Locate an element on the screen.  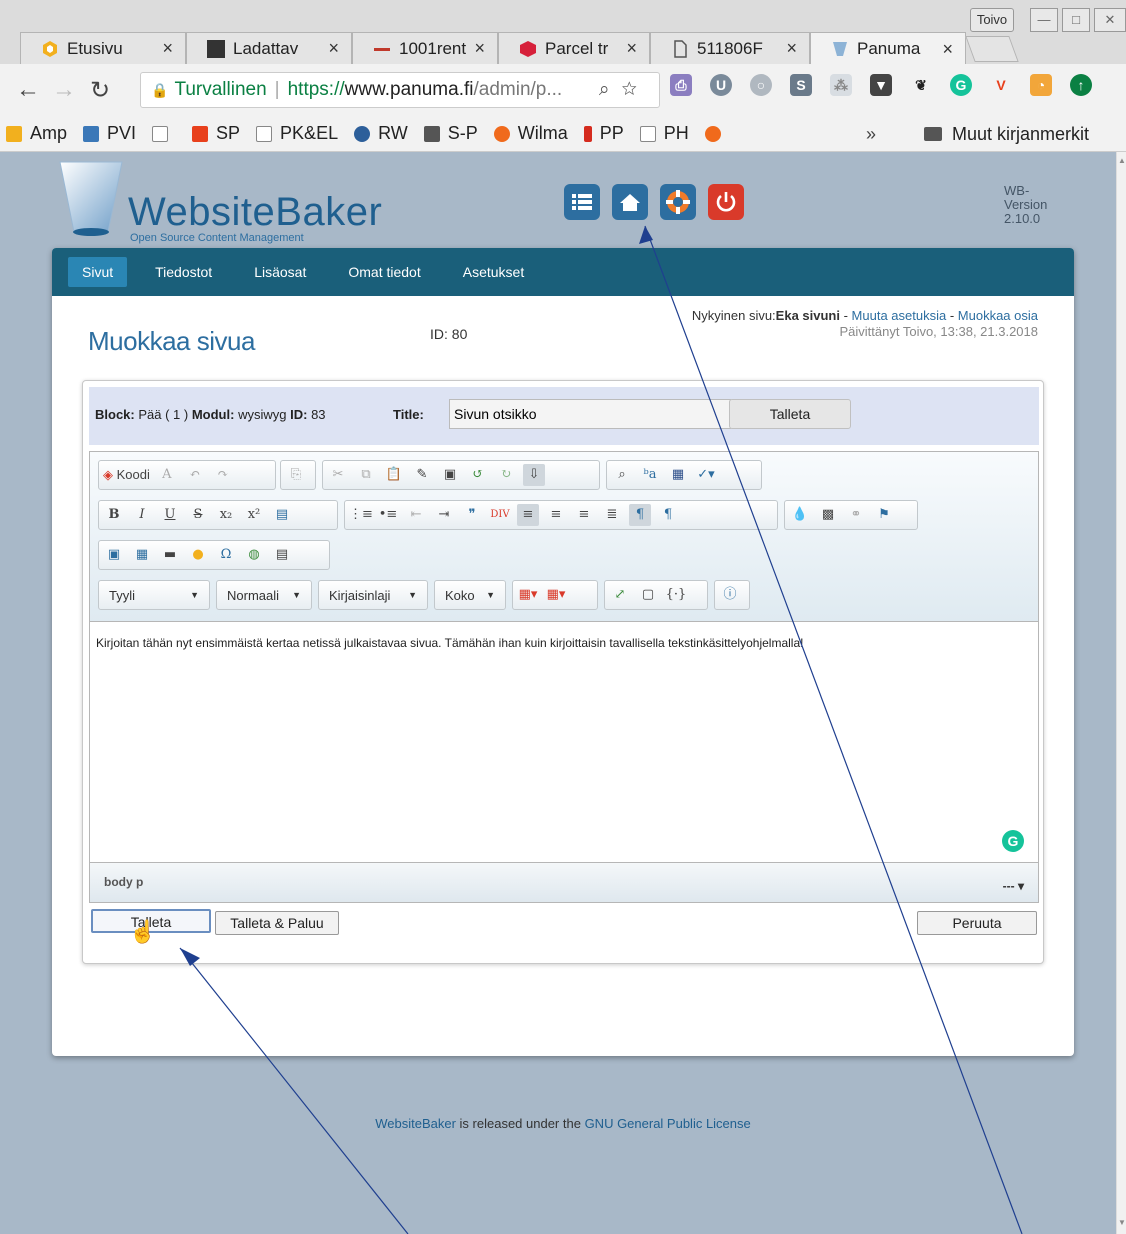
paste-text-icon: ✎ is located at coordinates (422, 475).